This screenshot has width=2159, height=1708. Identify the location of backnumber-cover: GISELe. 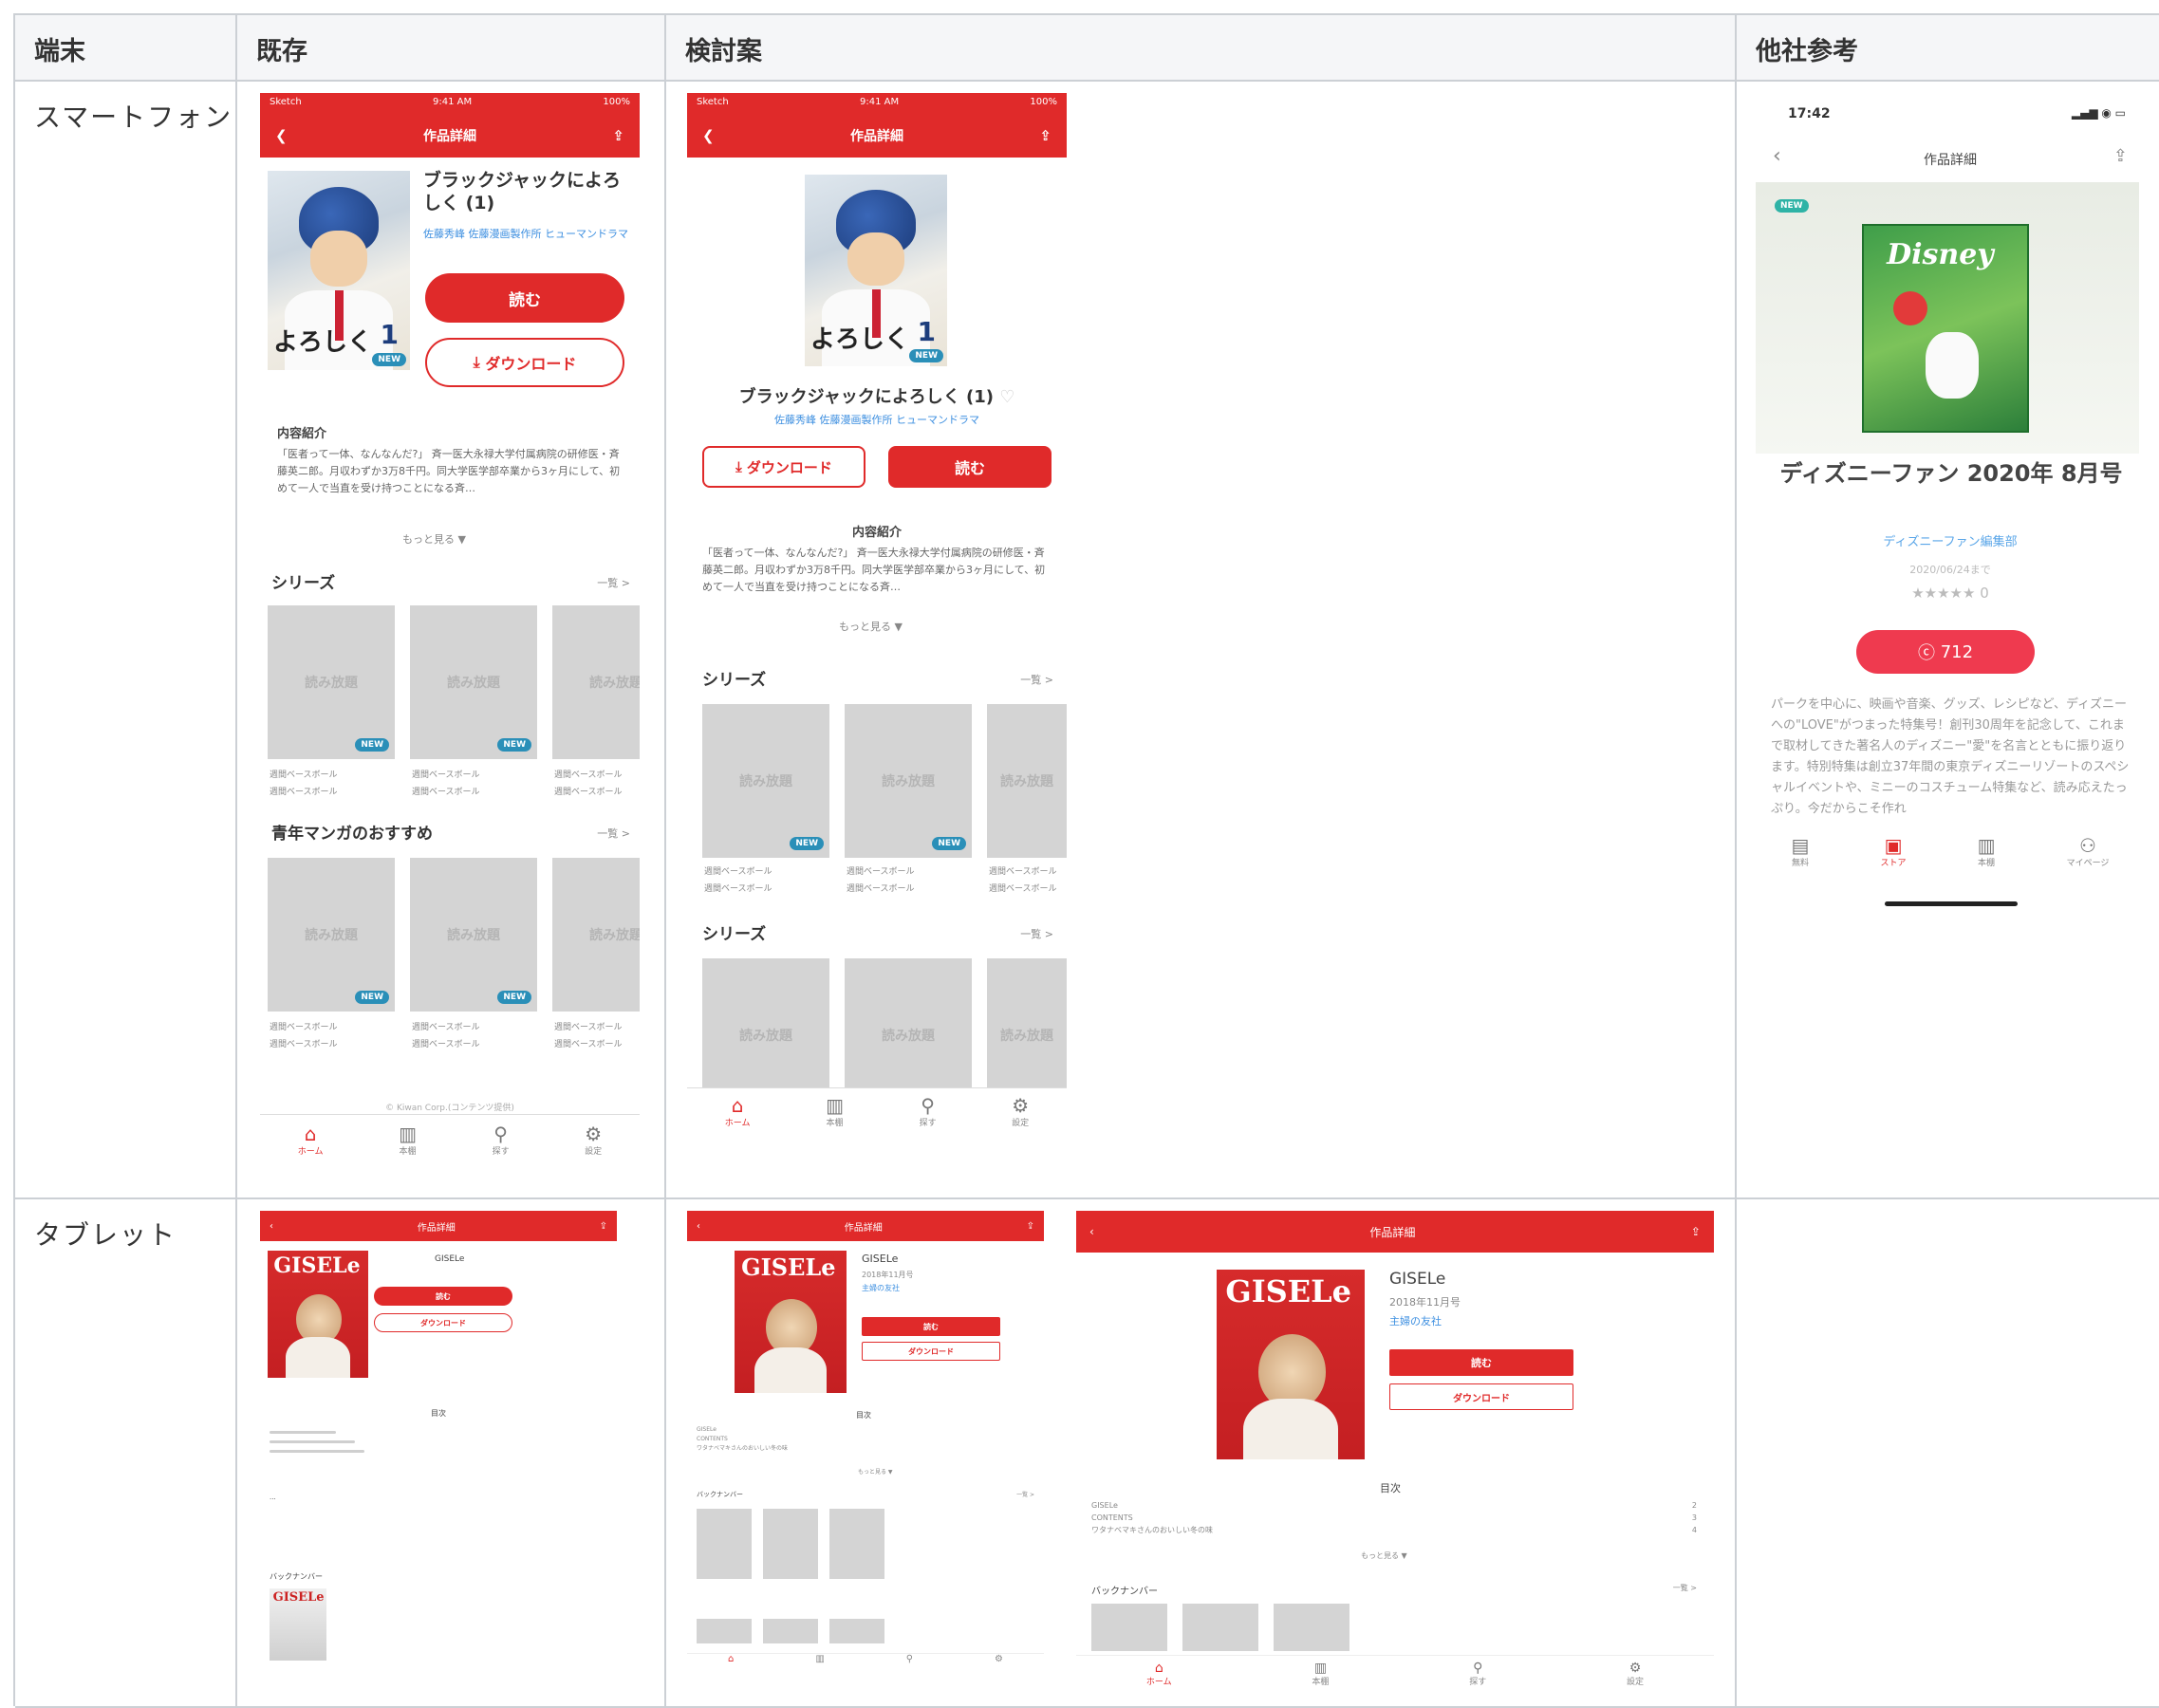
(298, 1625).